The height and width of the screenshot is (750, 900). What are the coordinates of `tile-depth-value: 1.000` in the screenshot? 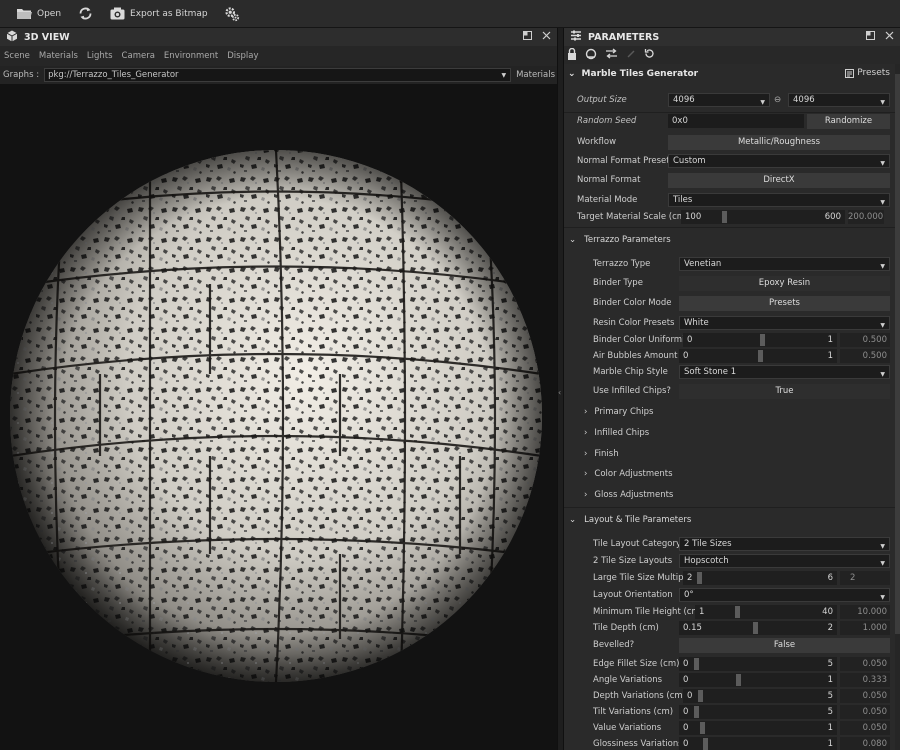 It's located at (865, 628).